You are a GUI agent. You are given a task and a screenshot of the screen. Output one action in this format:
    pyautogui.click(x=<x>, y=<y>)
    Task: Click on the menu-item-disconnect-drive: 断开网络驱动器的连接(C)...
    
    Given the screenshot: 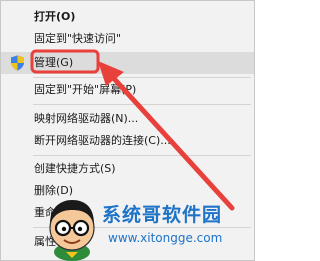 What is the action you would take?
    pyautogui.click(x=127, y=141)
    